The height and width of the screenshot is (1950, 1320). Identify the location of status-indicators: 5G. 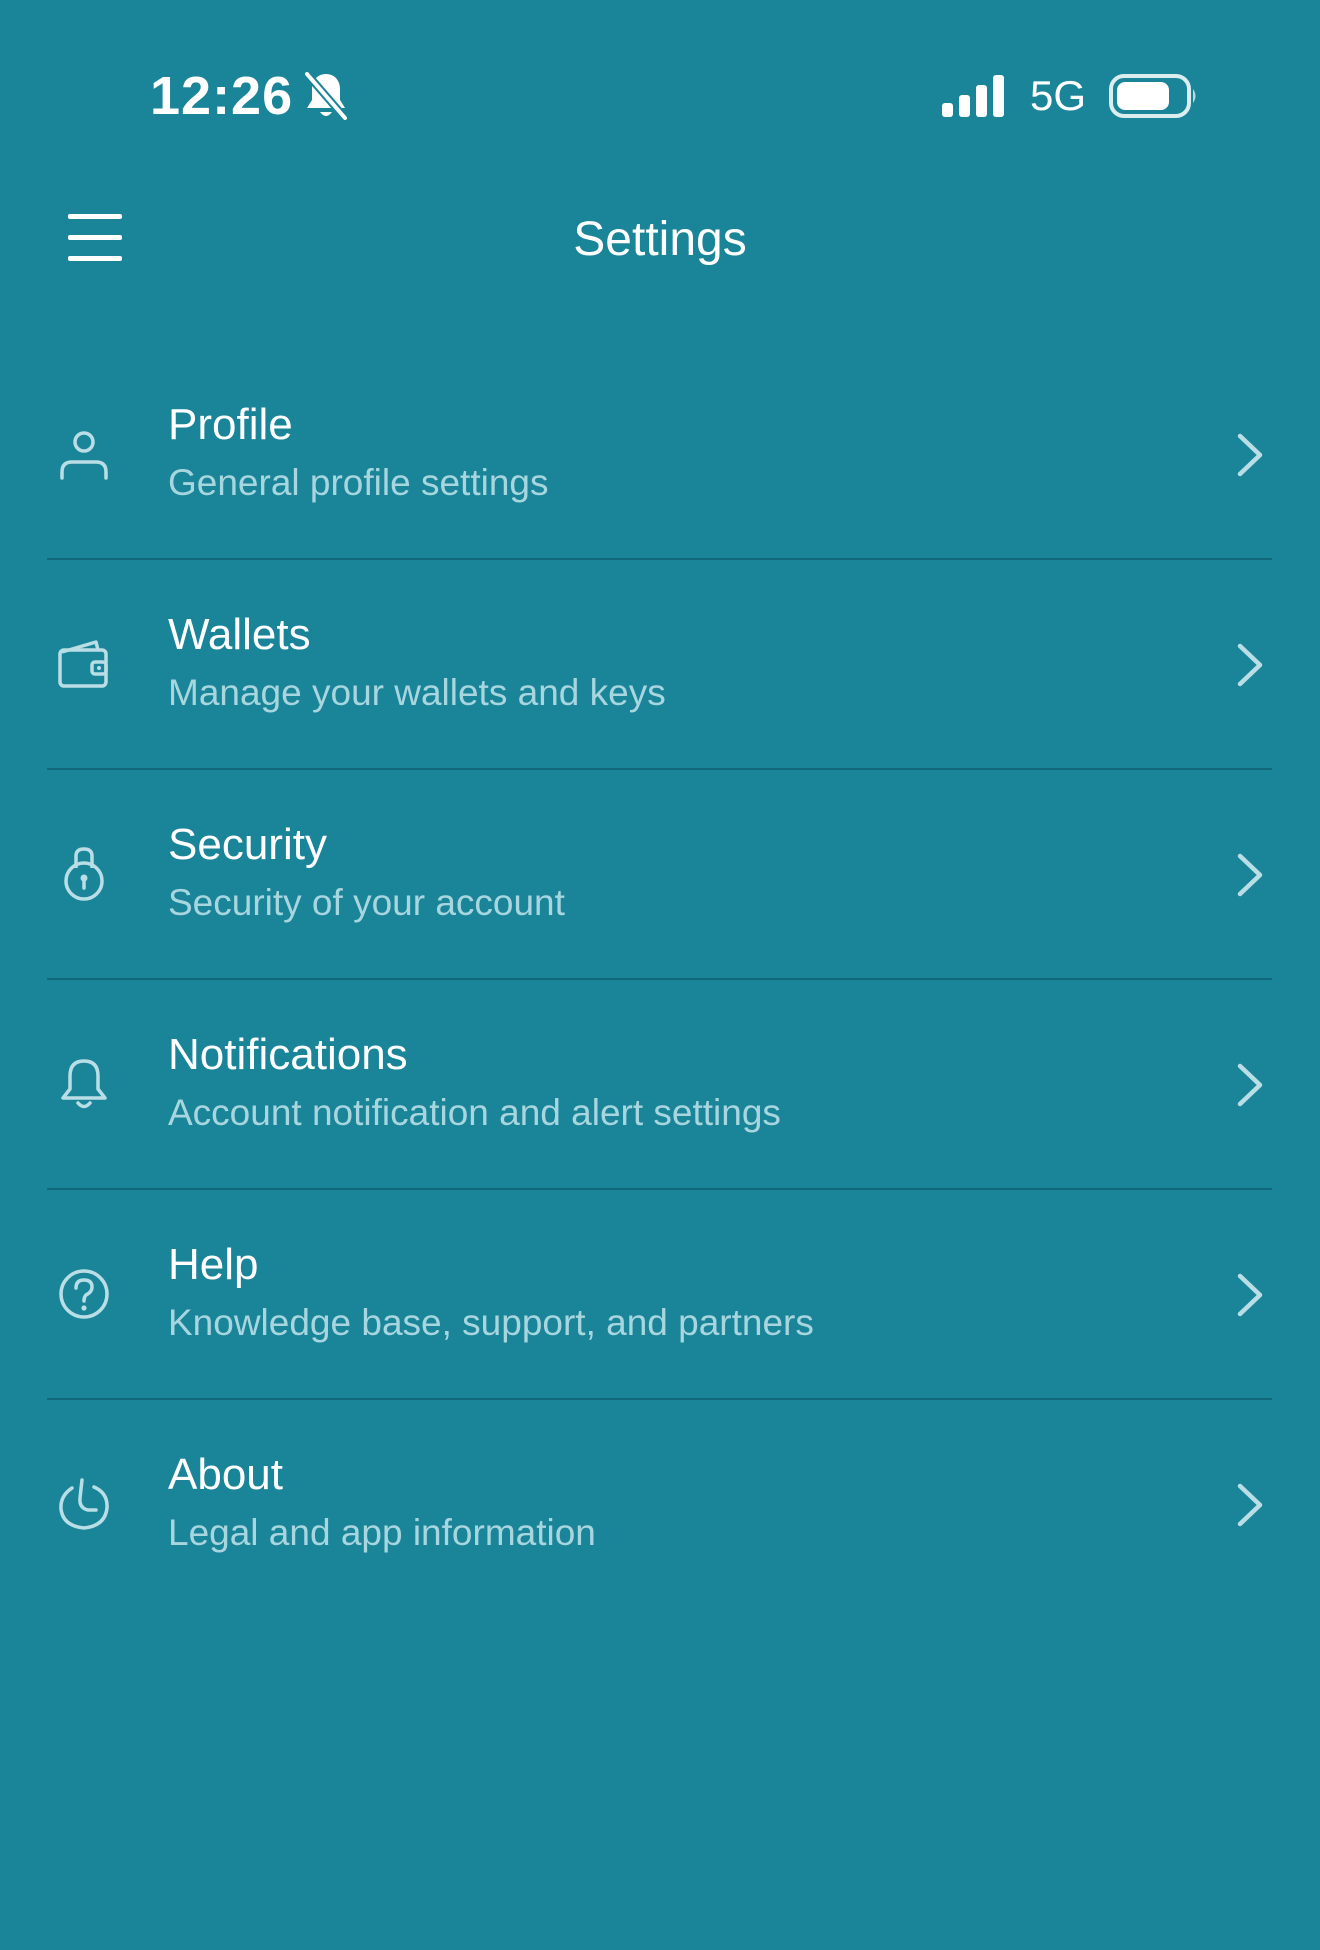
(1070, 96).